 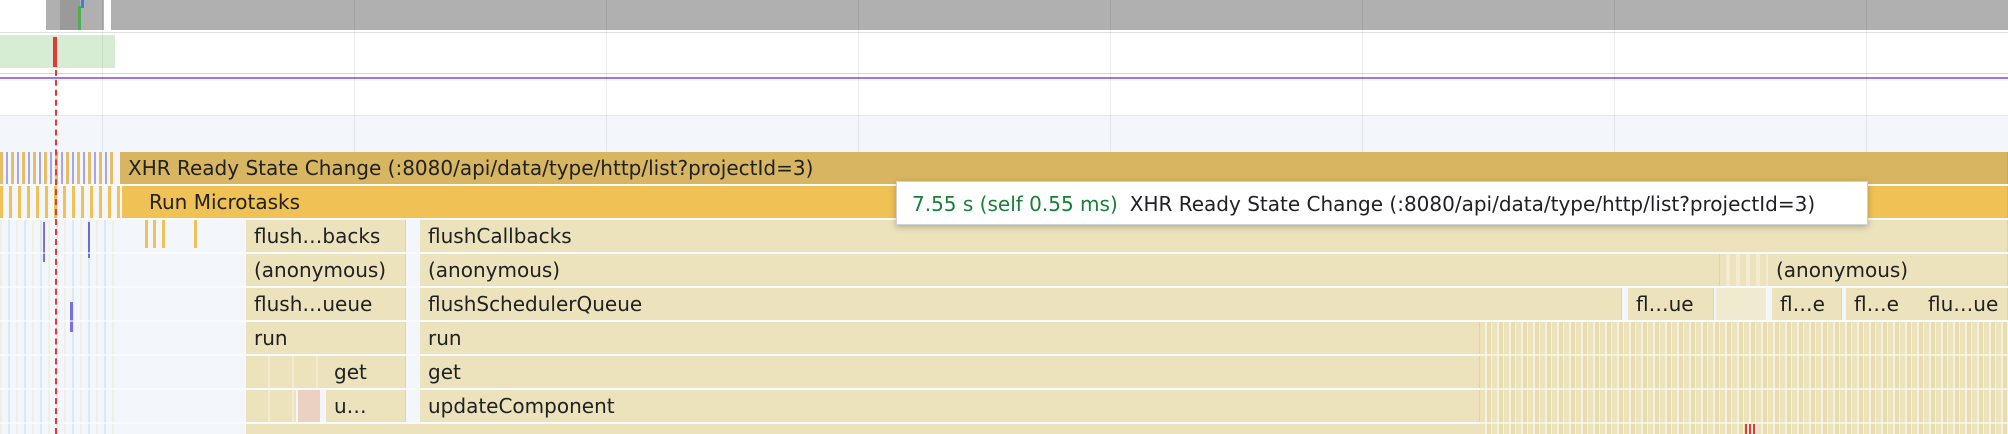 What do you see at coordinates (1004, 98) in the screenshot?
I see `frames-lane` at bounding box center [1004, 98].